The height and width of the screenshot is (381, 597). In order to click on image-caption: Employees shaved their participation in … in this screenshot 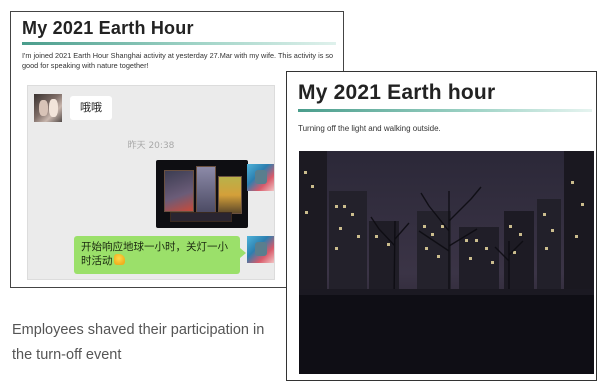, I will do `click(138, 342)`.